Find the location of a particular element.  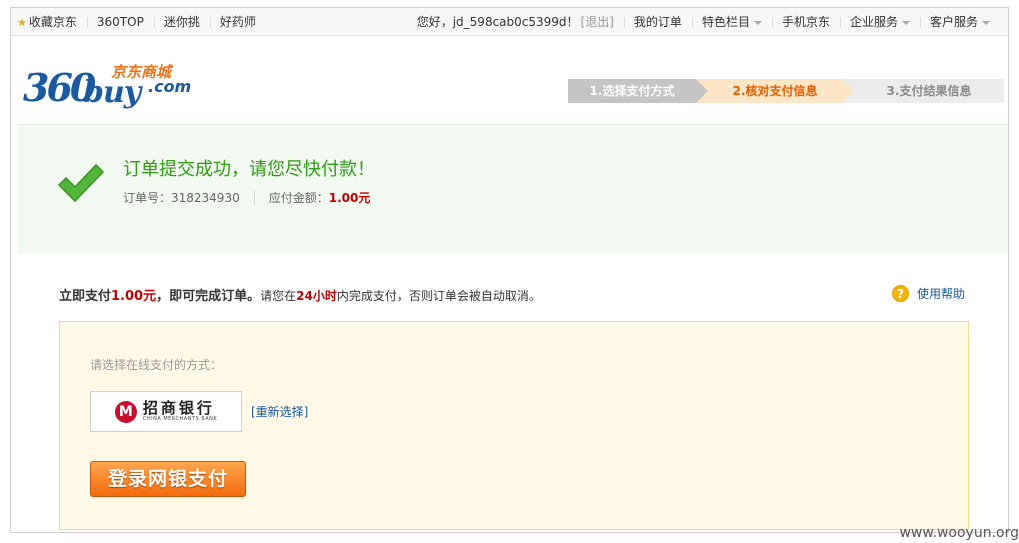

mobile-link: 手机京东 is located at coordinates (805, 22).